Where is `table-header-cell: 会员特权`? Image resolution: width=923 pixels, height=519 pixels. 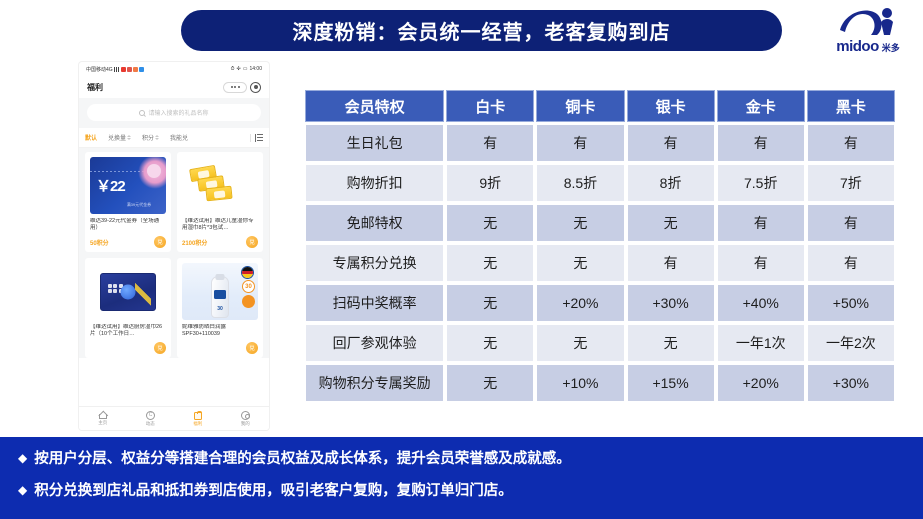
table-header-cell: 会员特权 is located at coordinates (375, 106).